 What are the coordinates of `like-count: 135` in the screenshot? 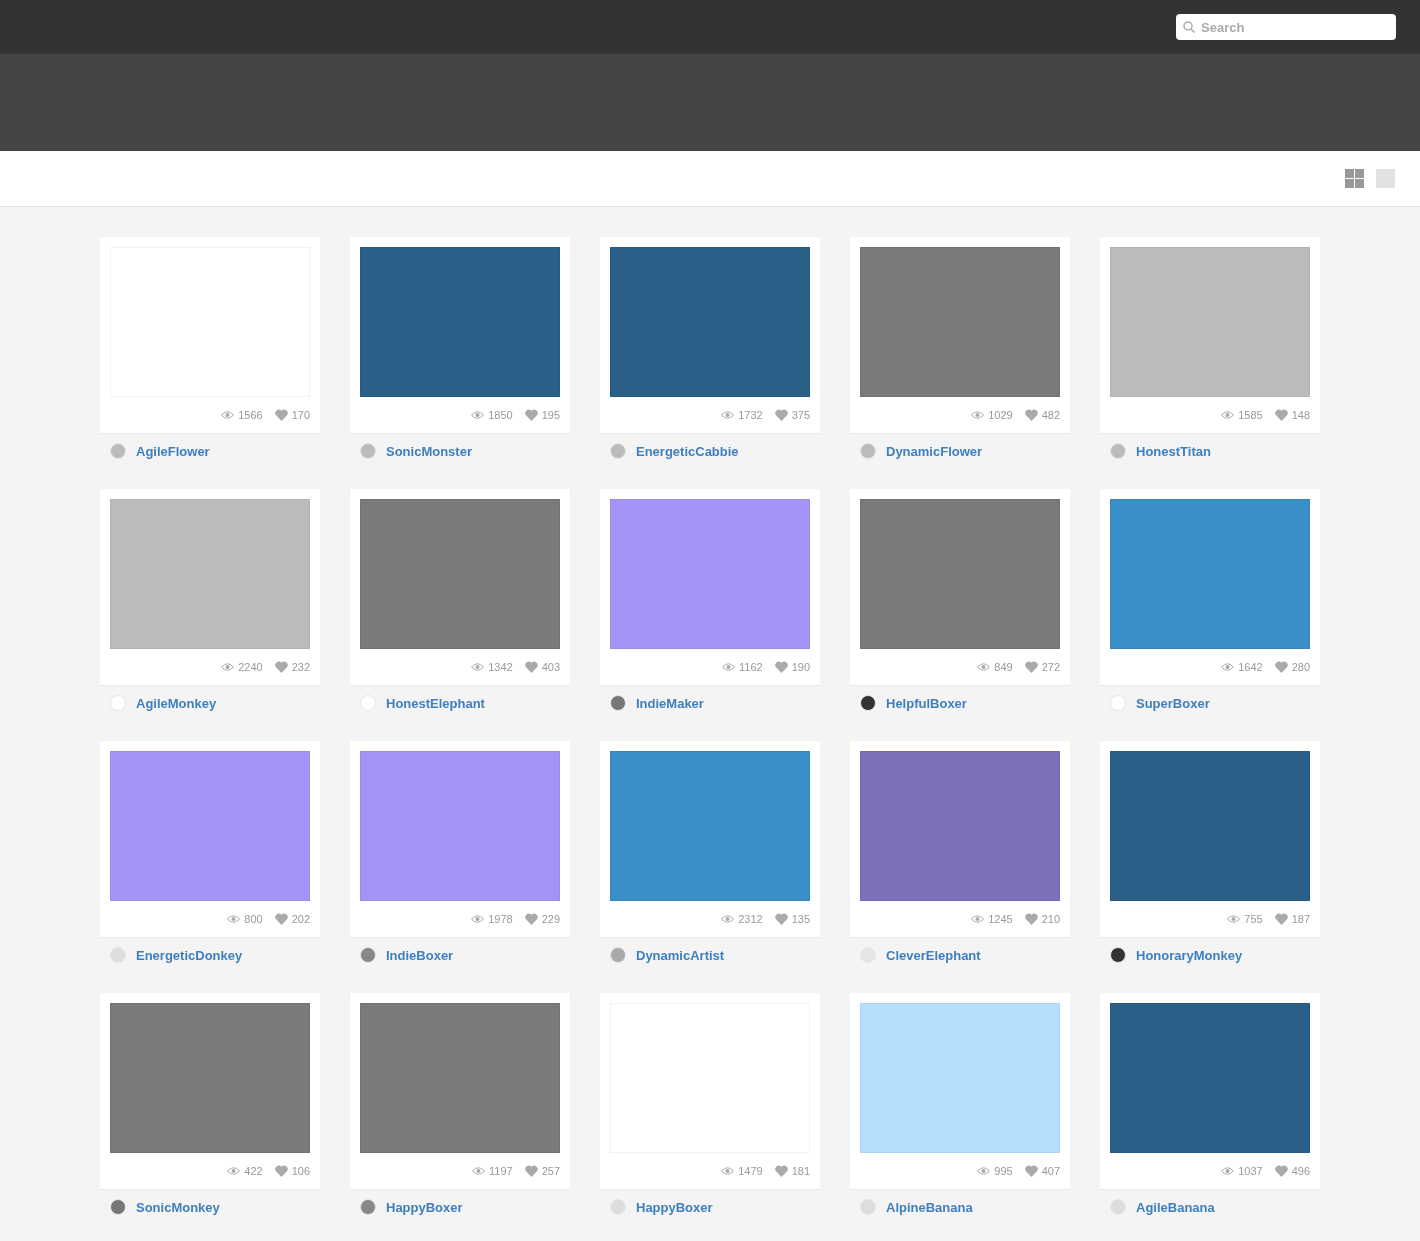 It's located at (800, 919).